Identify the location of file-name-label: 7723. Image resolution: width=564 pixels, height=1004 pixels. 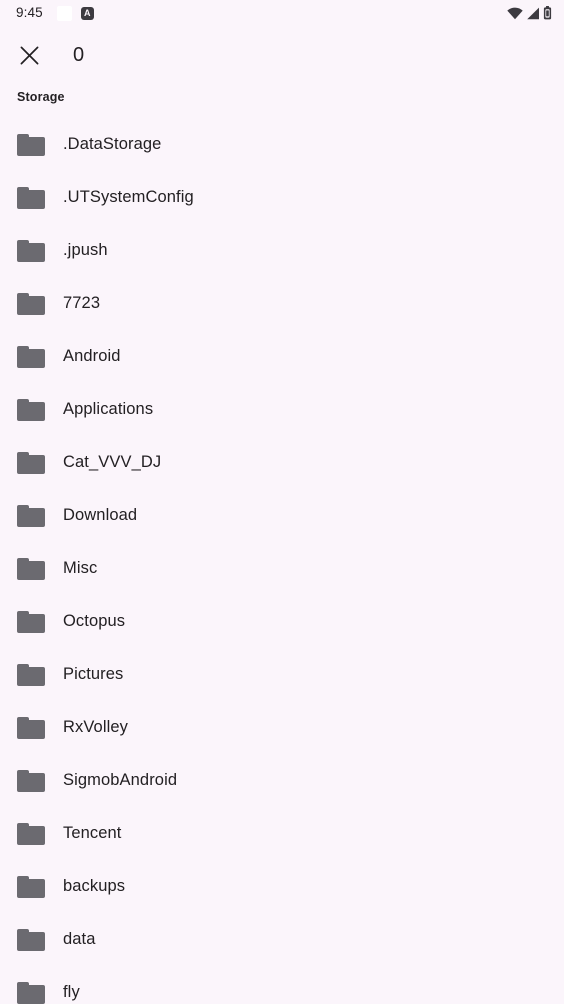
(82, 302).